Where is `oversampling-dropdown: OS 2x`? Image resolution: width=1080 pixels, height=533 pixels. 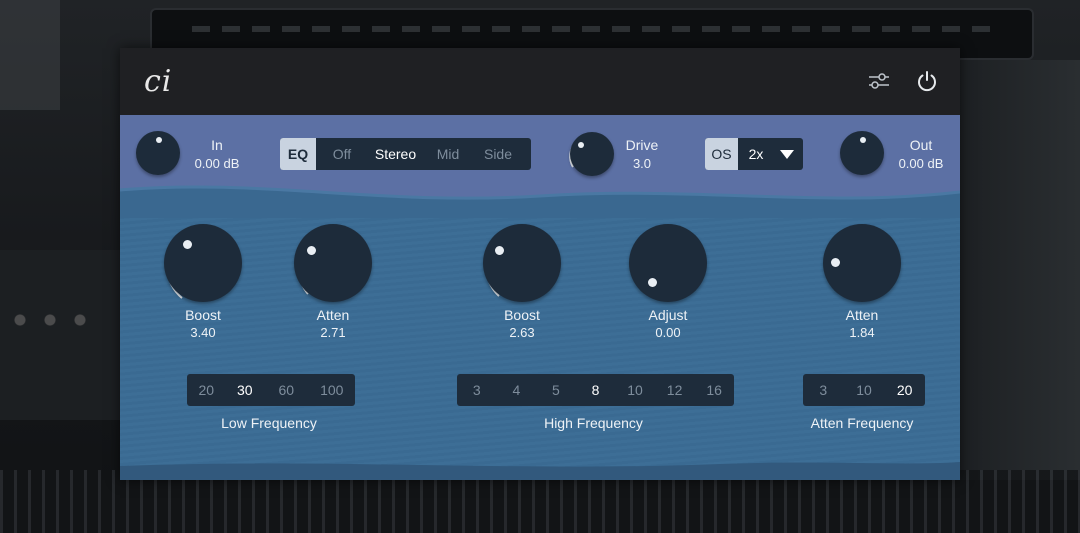 oversampling-dropdown: OS 2x is located at coordinates (754, 154).